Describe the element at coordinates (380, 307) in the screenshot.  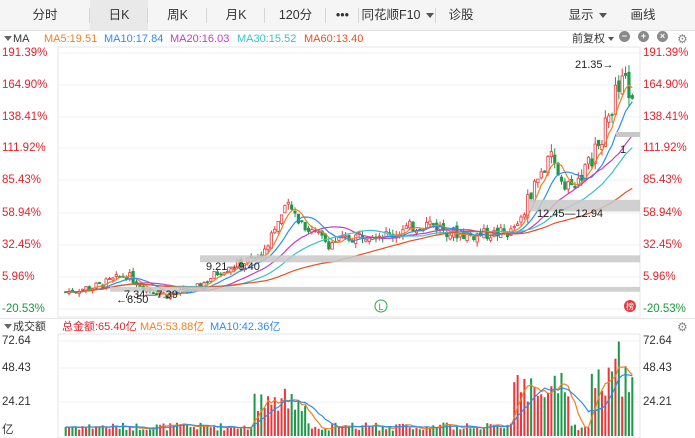
I see `L-marker-text: L` at that location.